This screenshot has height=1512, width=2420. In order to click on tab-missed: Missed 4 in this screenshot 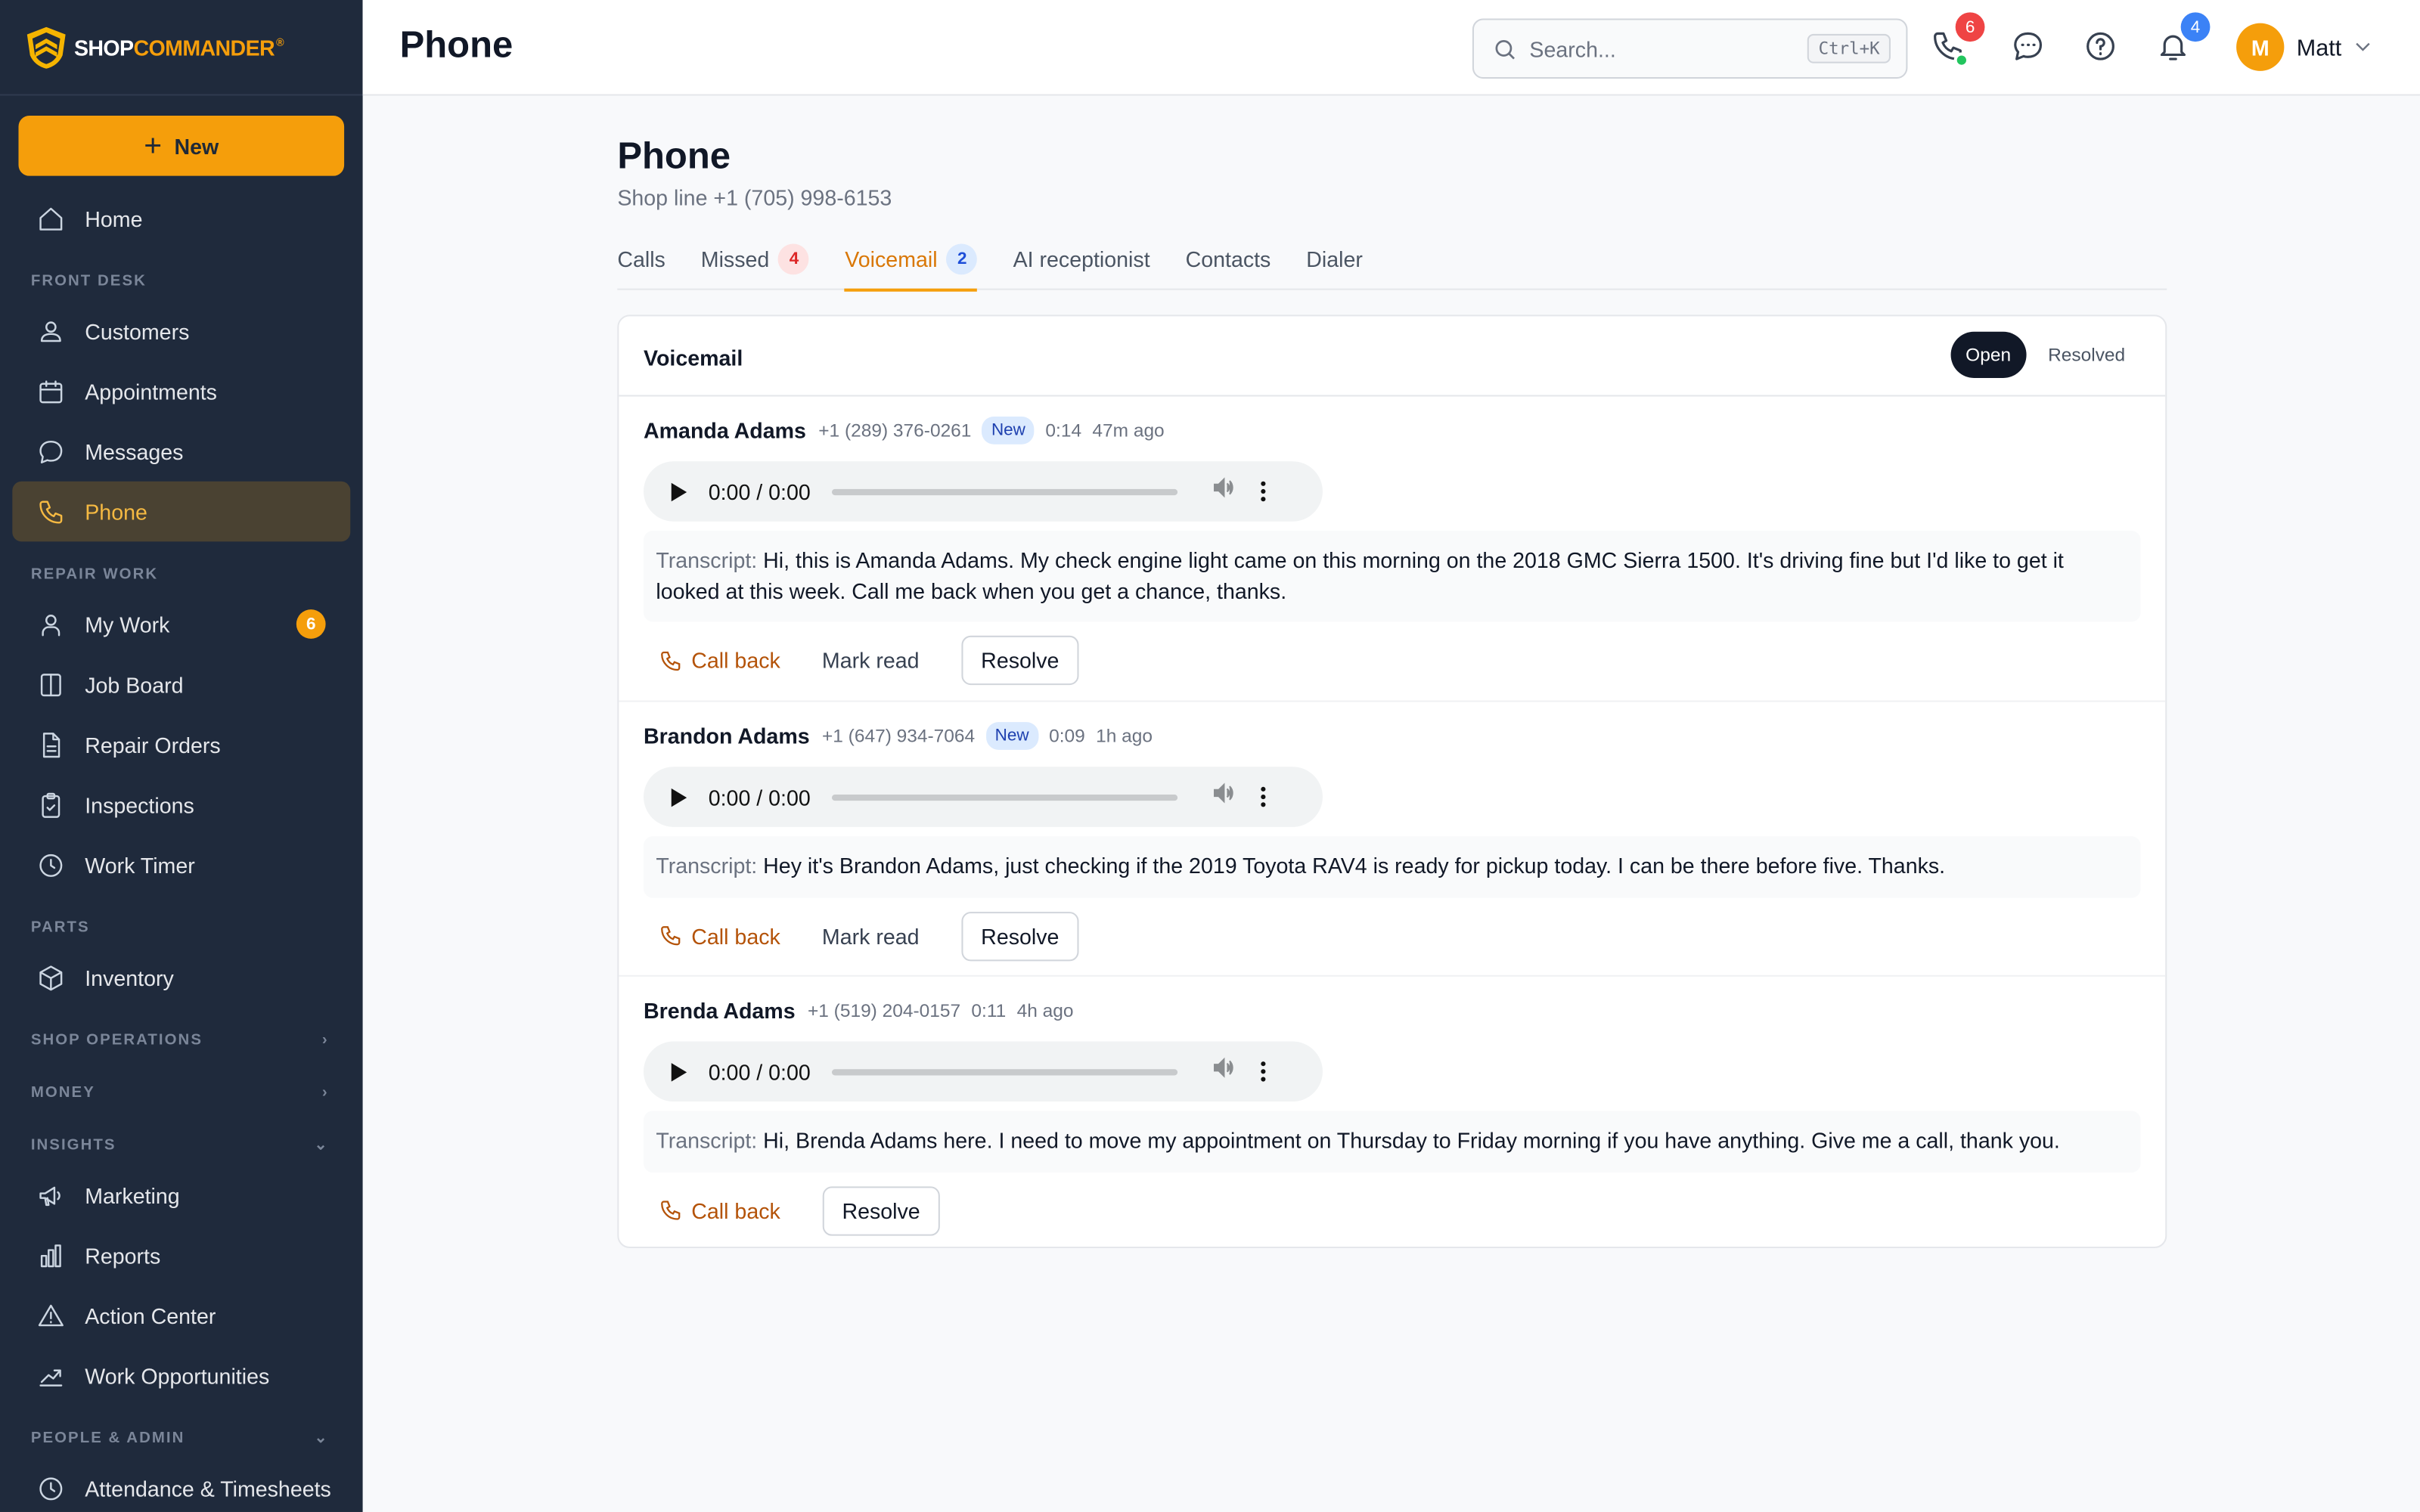, I will do `click(755, 260)`.